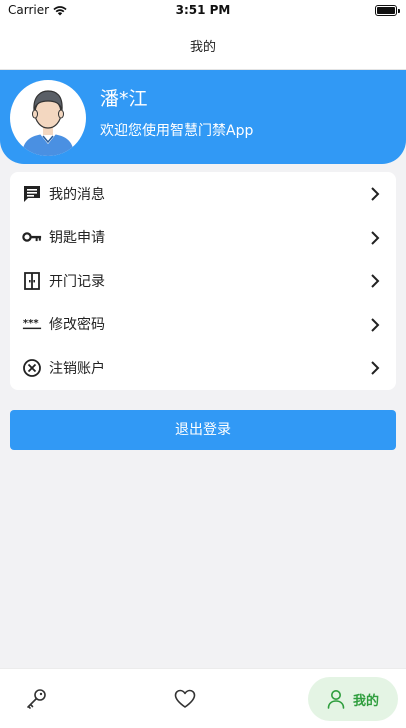 The width and height of the screenshot is (406, 728). I want to click on password-icon: ***, so click(32, 324).